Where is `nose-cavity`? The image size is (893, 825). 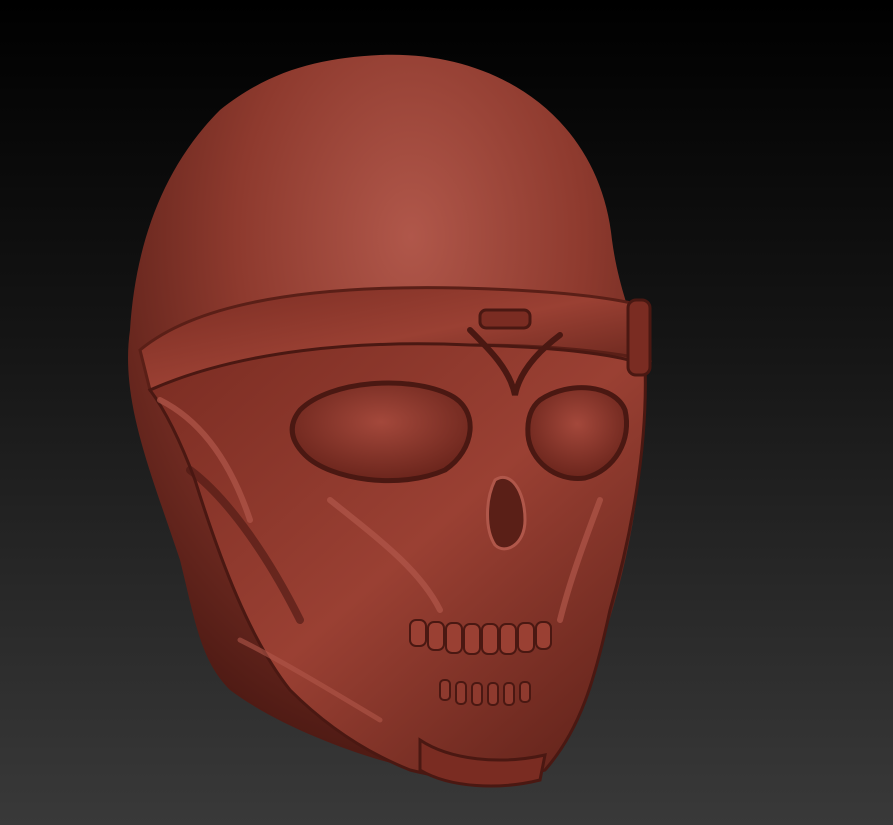
nose-cavity is located at coordinates (506, 513).